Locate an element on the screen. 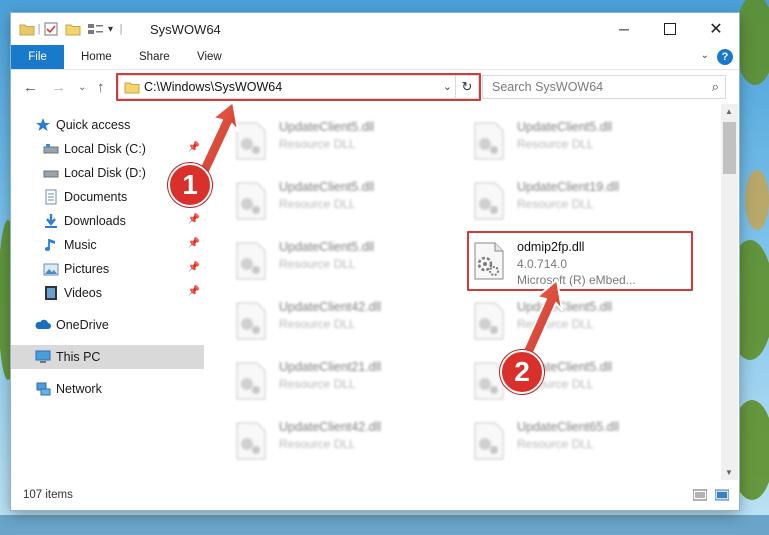  sidebar-item-downloads: Downloads 📌 is located at coordinates (107, 221).